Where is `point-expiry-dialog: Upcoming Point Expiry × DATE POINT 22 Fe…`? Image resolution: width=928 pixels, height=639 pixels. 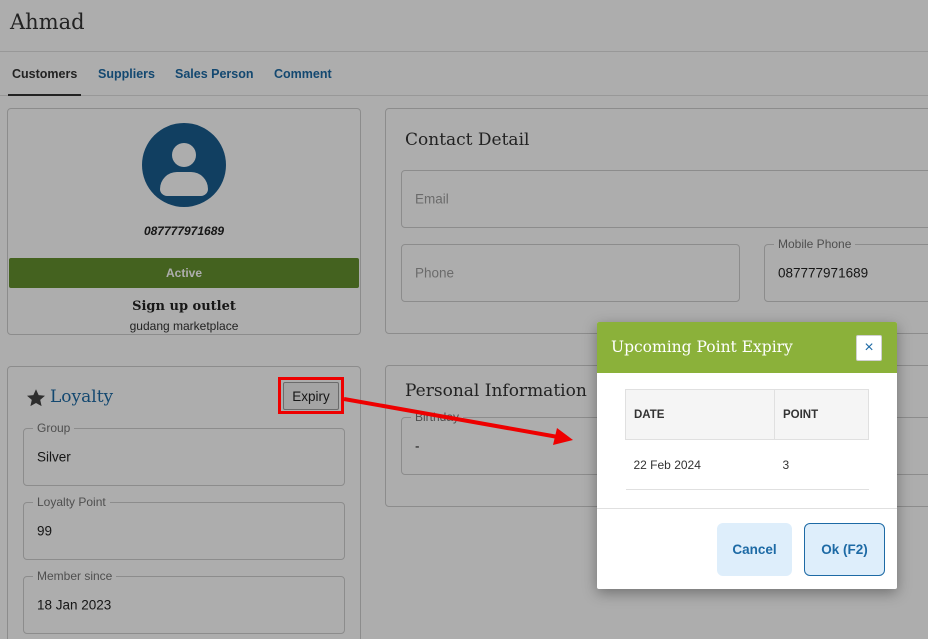 point-expiry-dialog: Upcoming Point Expiry × DATE POINT 22 Fe… is located at coordinates (747, 455).